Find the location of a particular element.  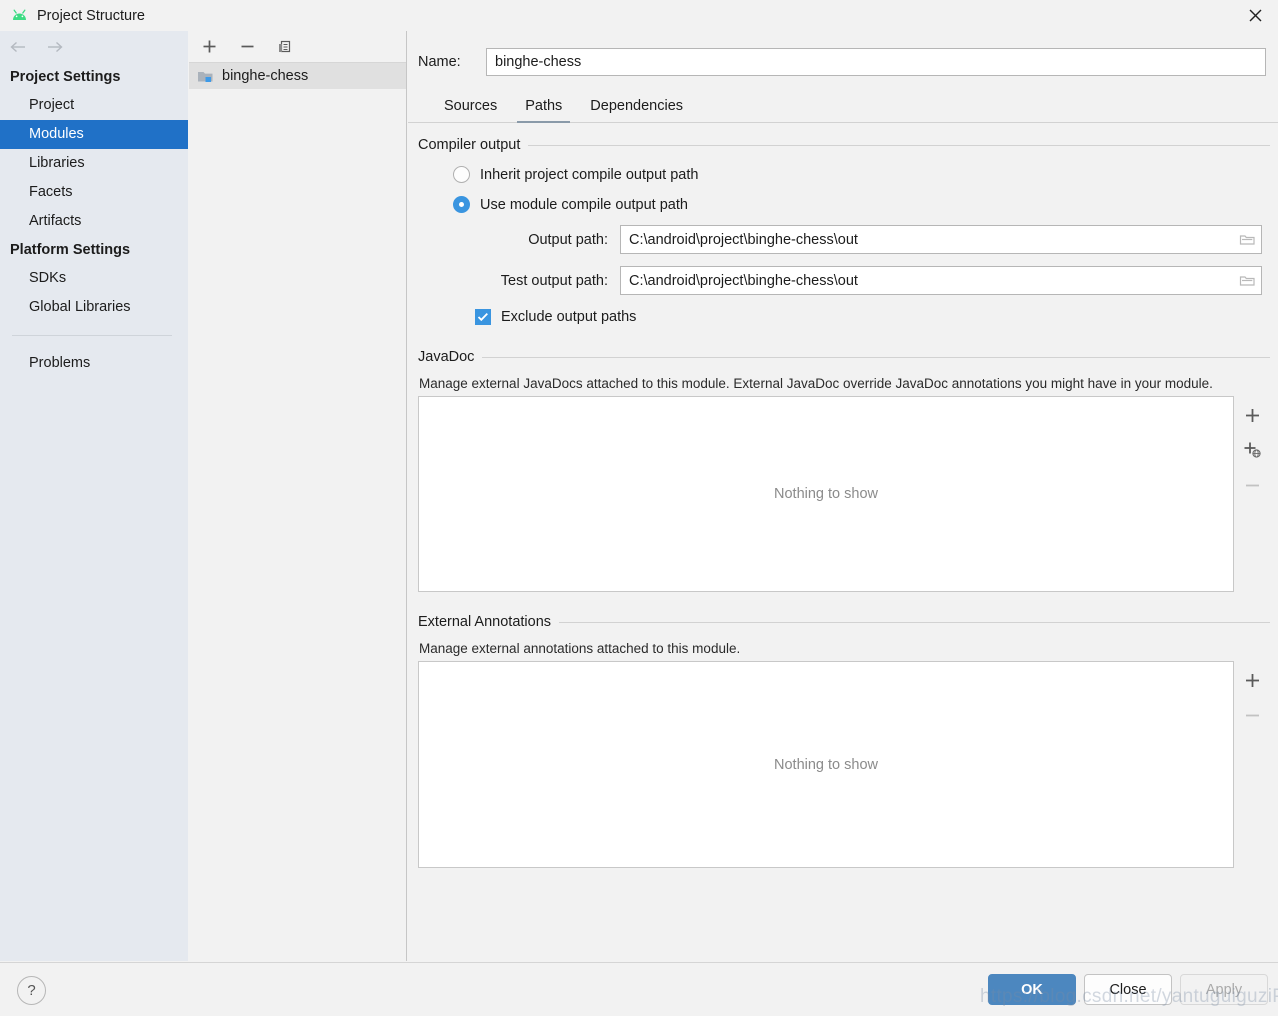

test-output-path-field: C:\android\project\binghe-chess\out is located at coordinates (941, 280).